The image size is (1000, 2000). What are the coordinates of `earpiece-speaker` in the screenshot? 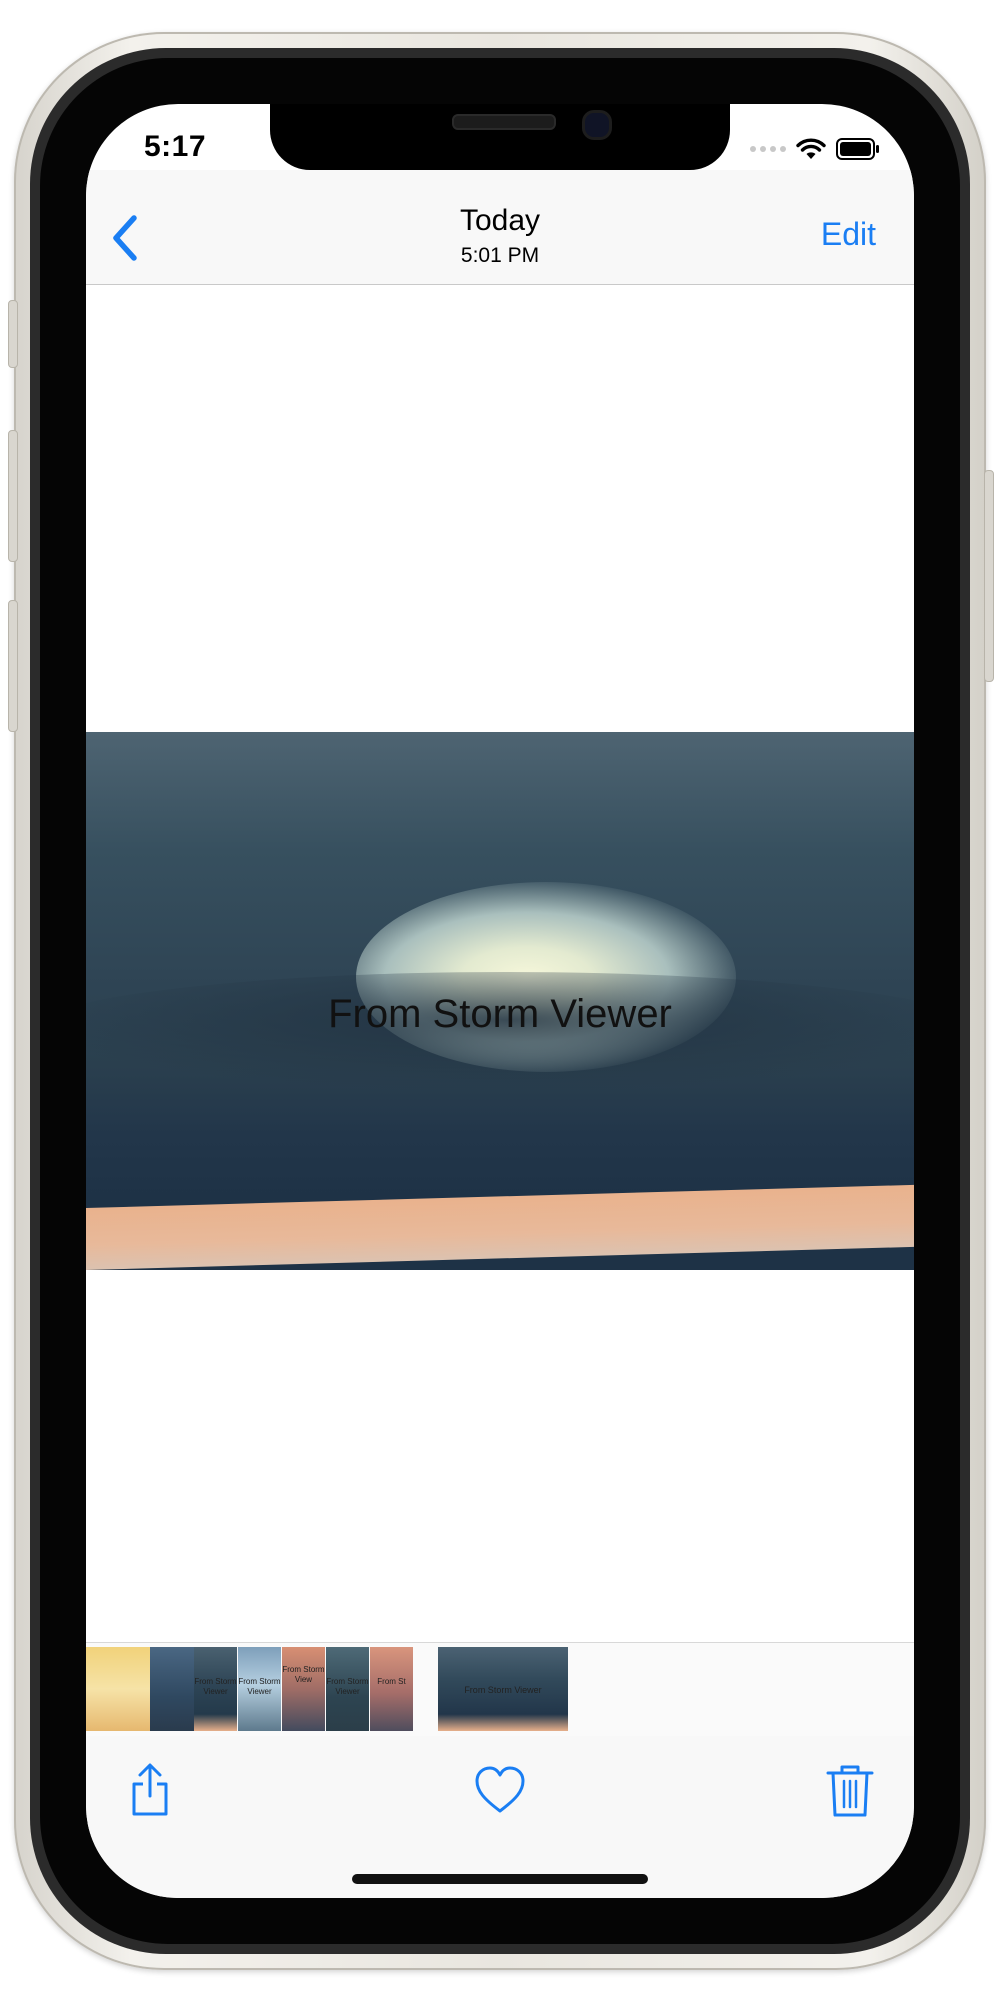 It's located at (504, 122).